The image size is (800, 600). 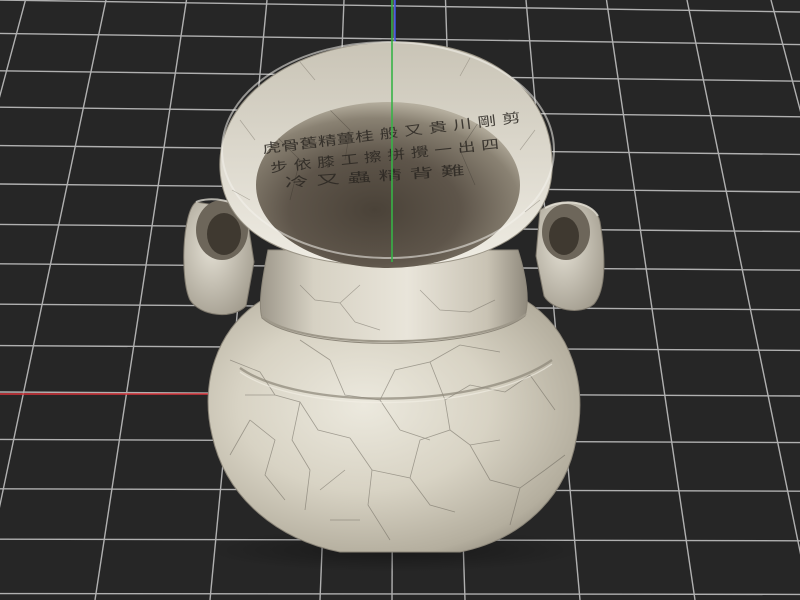 What do you see at coordinates (570, 256) in the screenshot?
I see `right-handle` at bounding box center [570, 256].